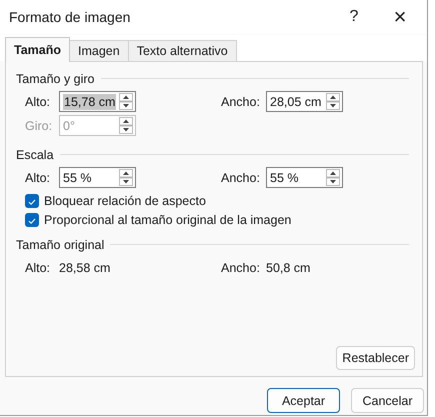 The image size is (435, 417). I want to click on section-title: Tamaño original, so click(60, 245).